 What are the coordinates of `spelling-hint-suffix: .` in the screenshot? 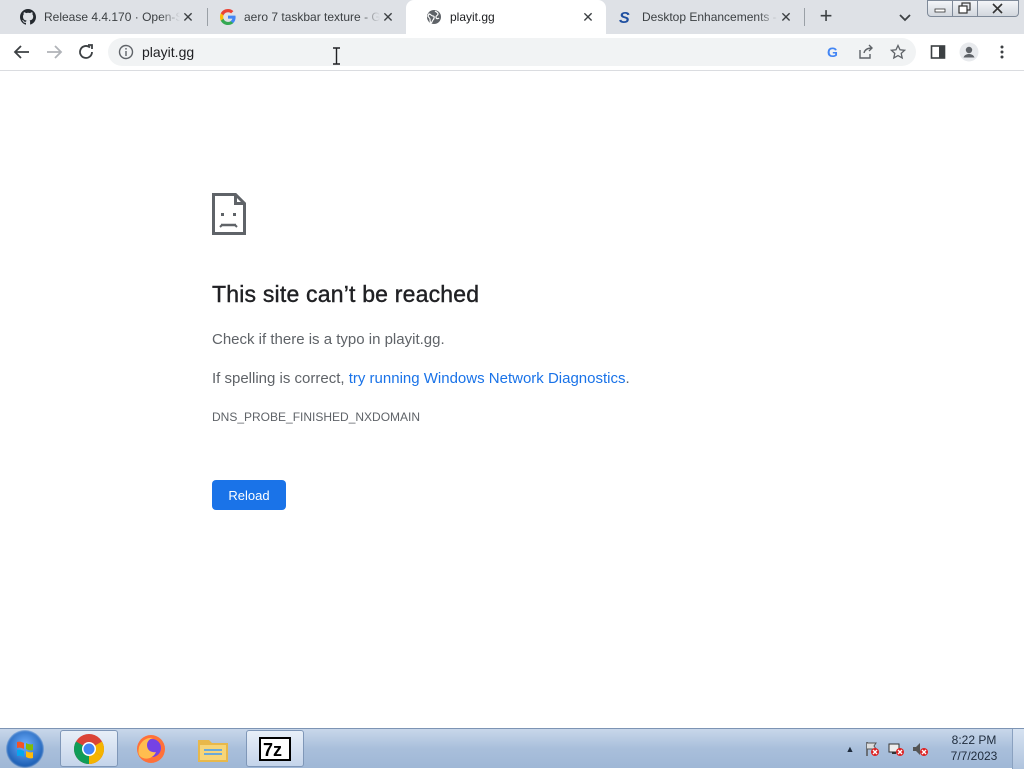 It's located at (627, 378).